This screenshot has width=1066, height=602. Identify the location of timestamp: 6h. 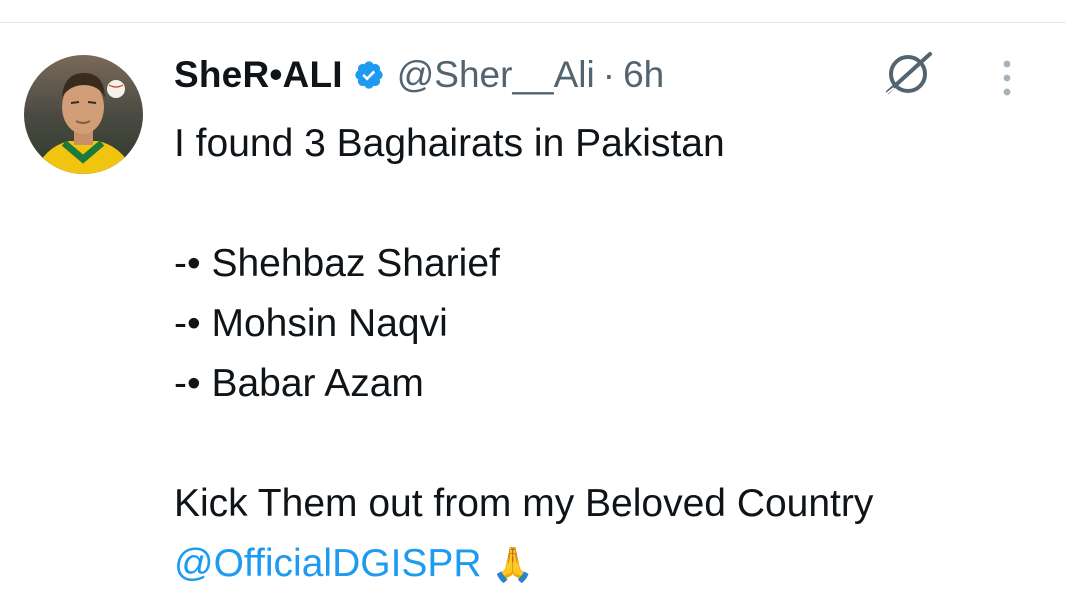
(643, 75).